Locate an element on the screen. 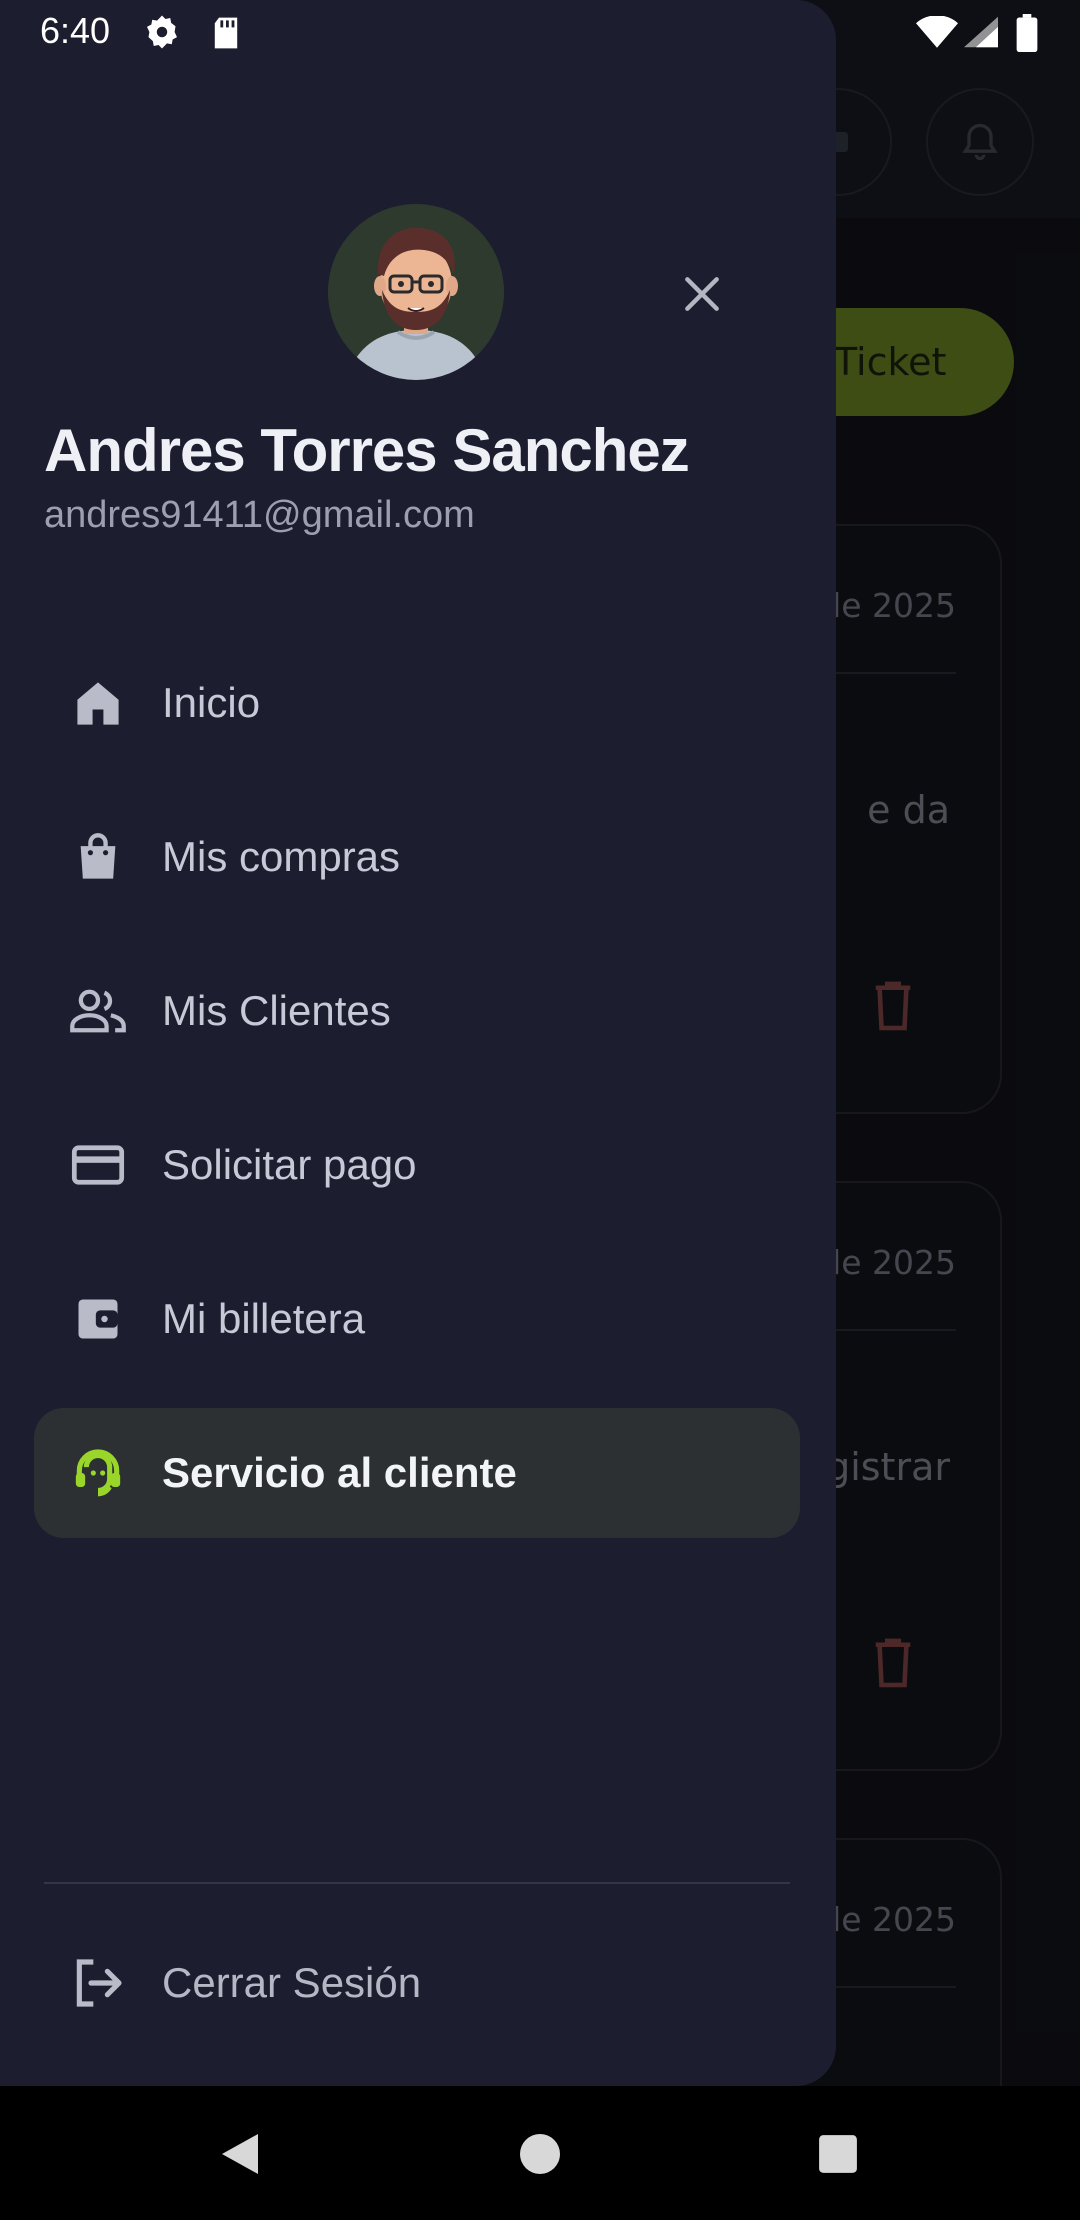 Image resolution: width=1080 pixels, height=2220 pixels. status-bar: 6:40 is located at coordinates (540, 33).